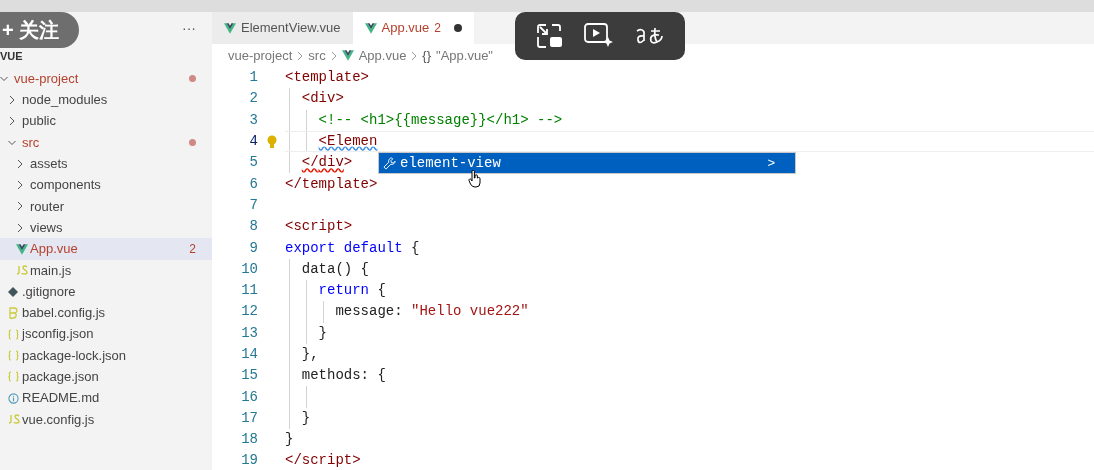  Describe the element at coordinates (382, 55) in the screenshot. I see `breadcrumb-item: App.vue` at that location.